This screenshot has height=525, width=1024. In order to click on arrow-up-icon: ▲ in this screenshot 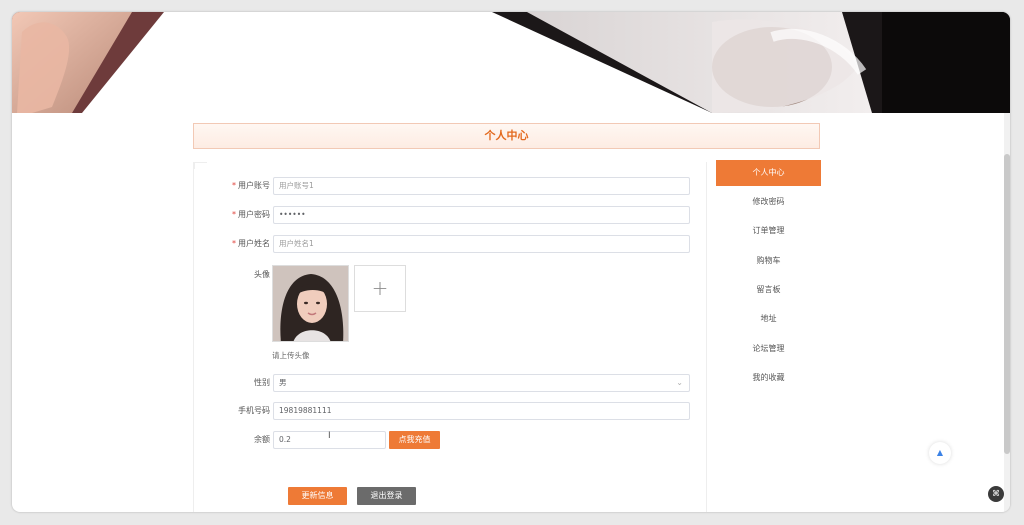, I will do `click(940, 452)`.